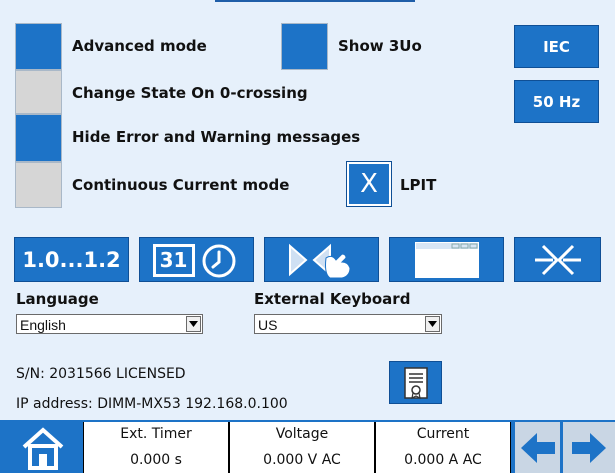 Image resolution: width=615 pixels, height=473 pixels. I want to click on switch-touch-icon, so click(319, 260).